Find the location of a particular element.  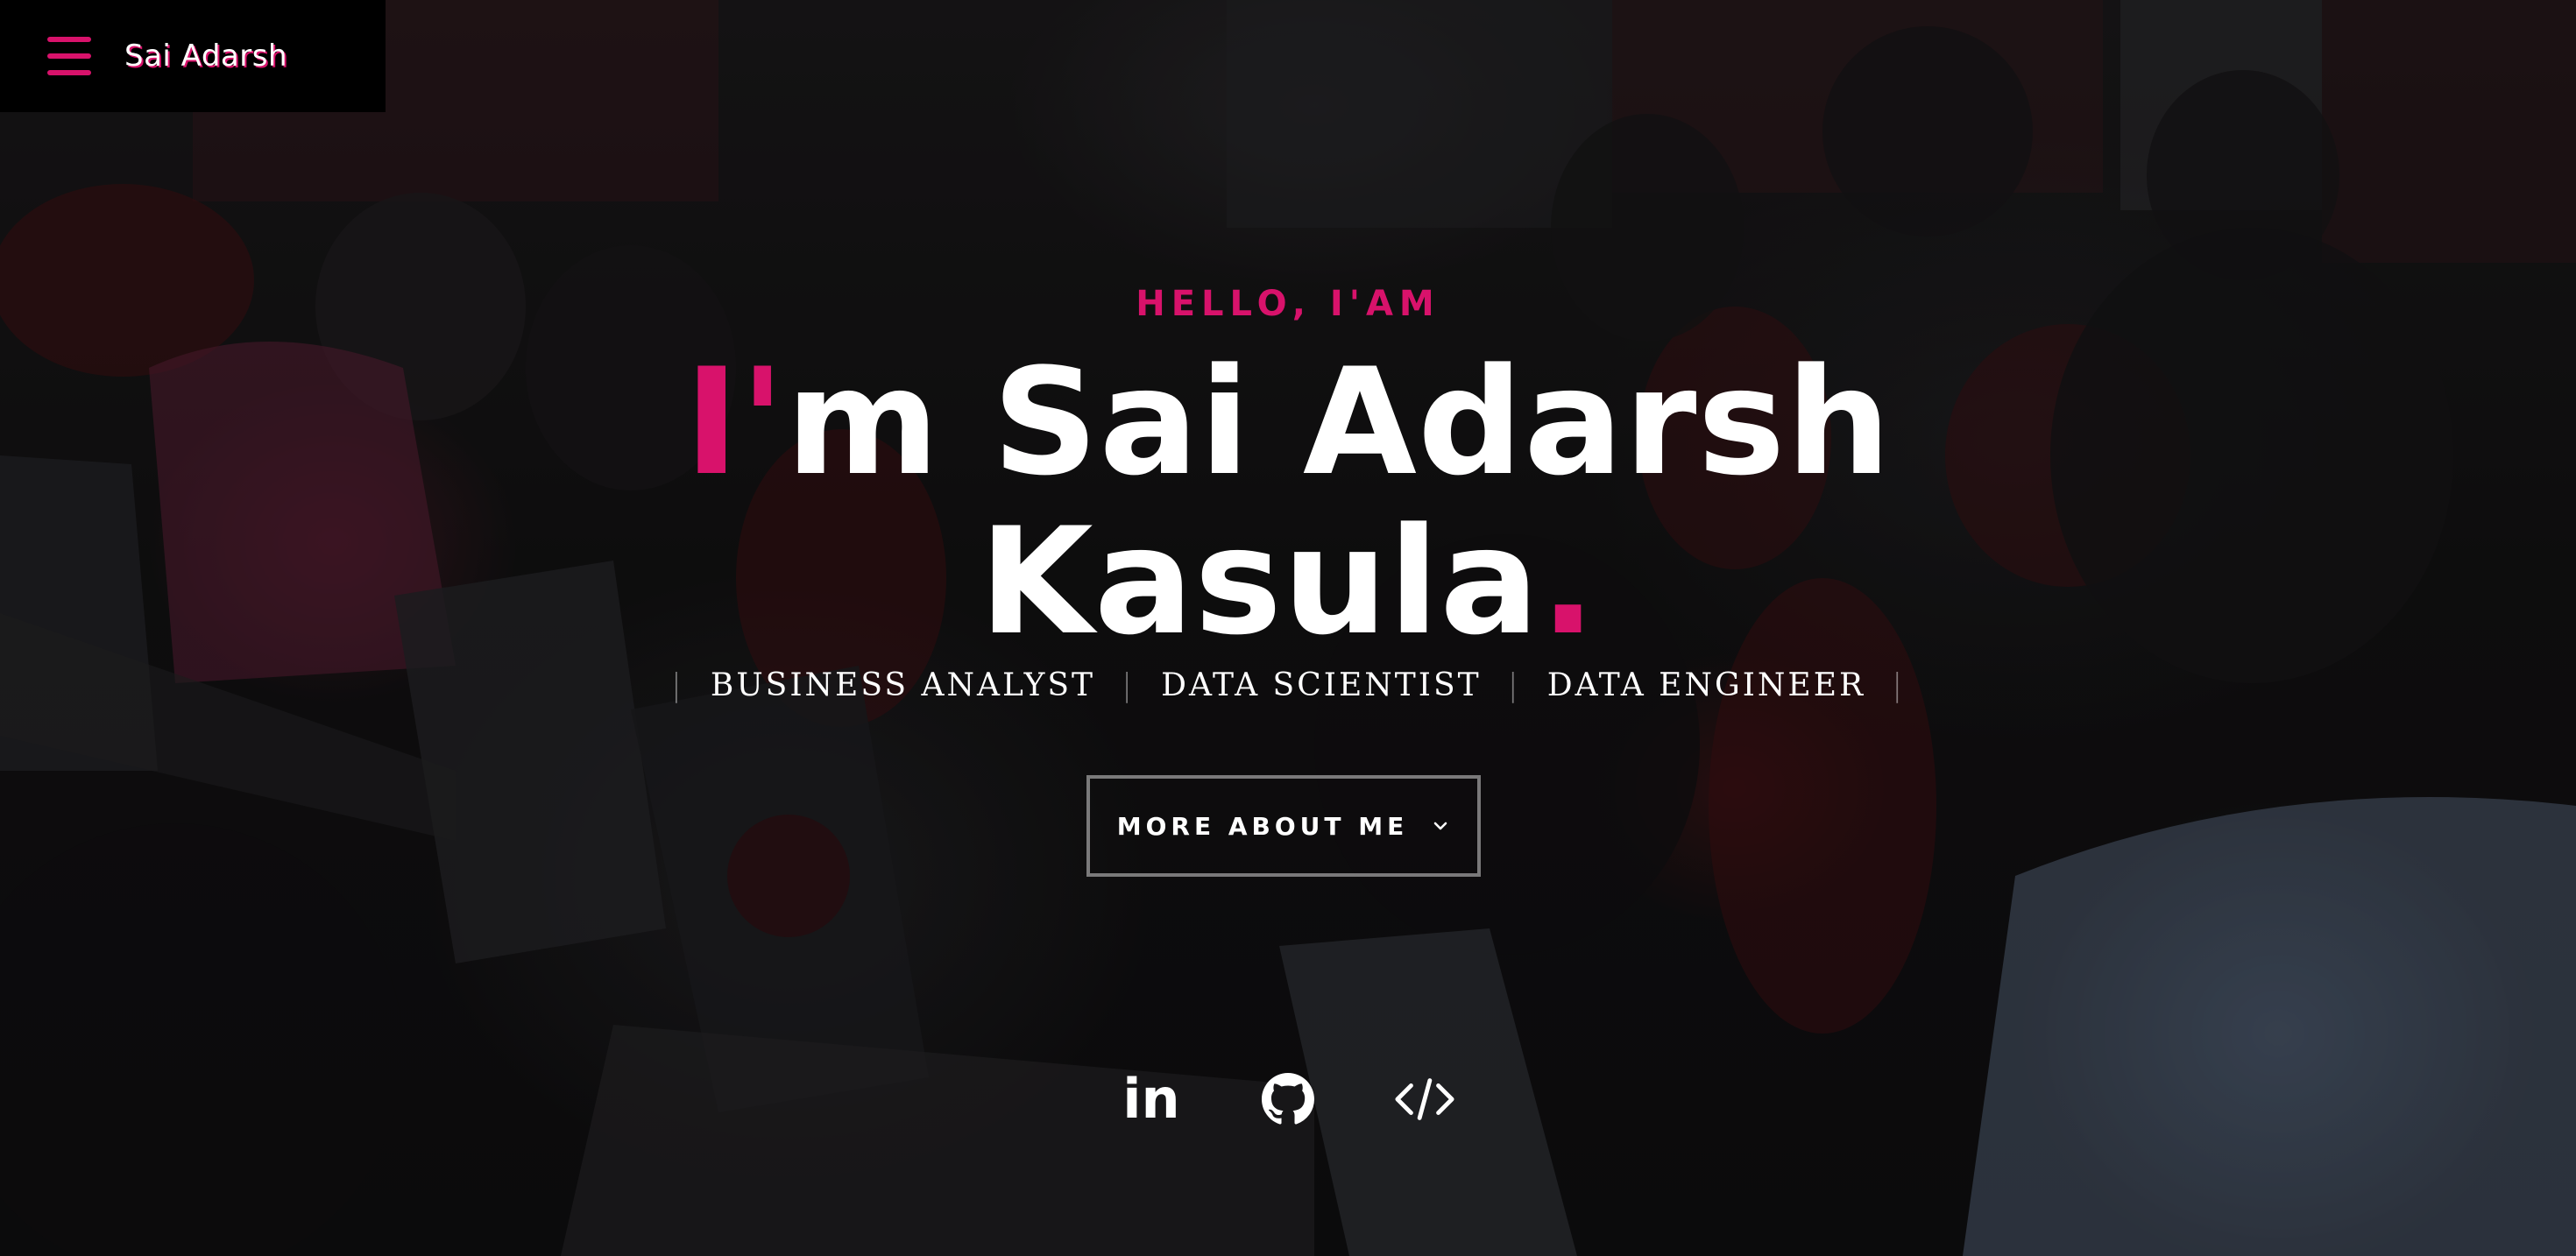

name-line-1: I'm Sai Adarsh is located at coordinates (1288, 422).